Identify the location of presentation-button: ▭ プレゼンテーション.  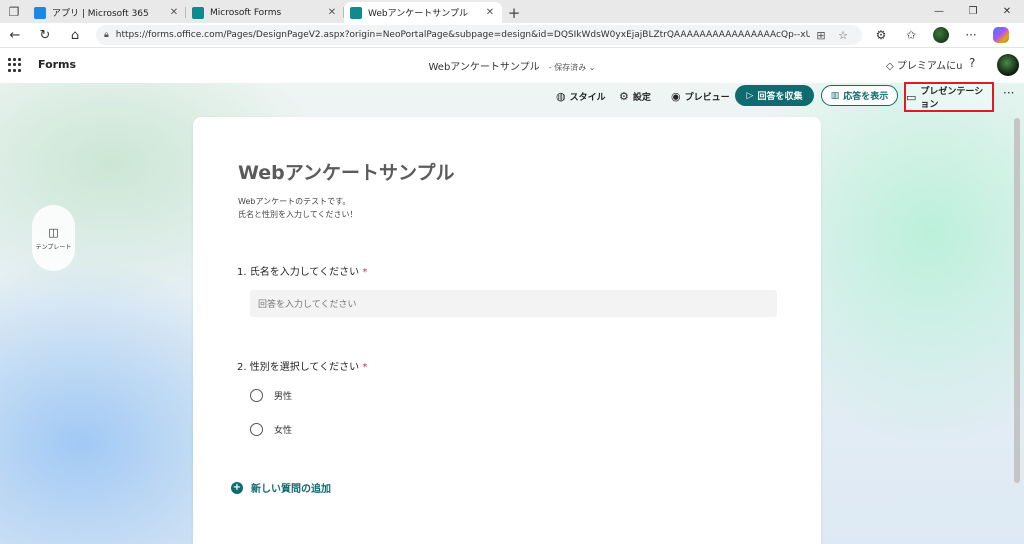
(949, 97).